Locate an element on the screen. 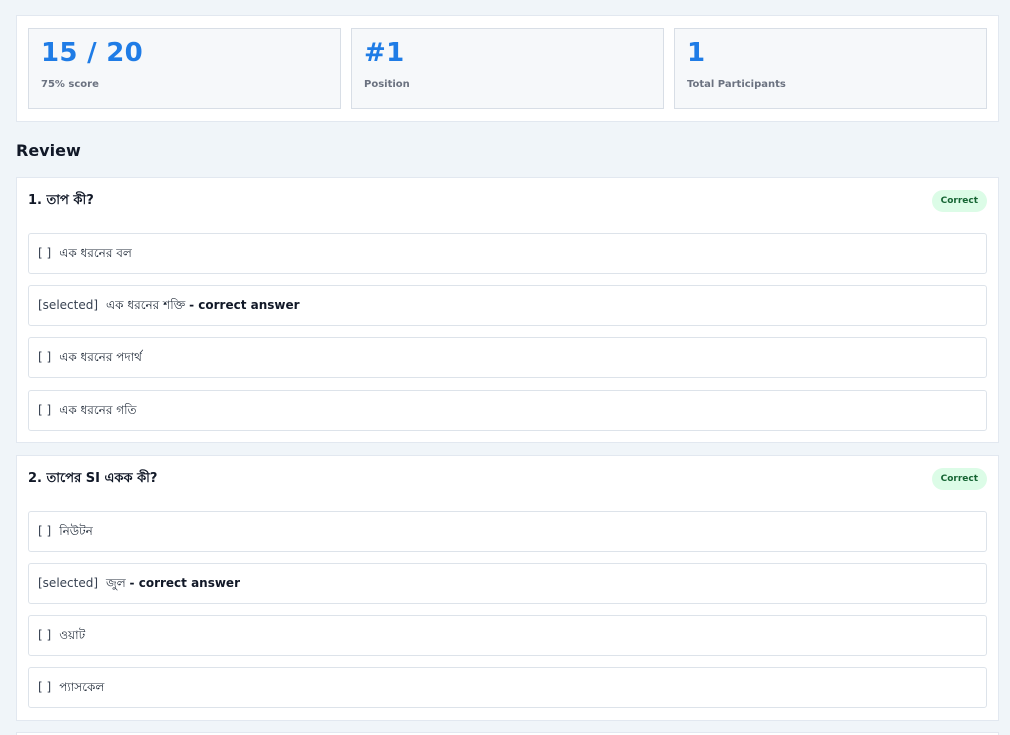  option-text: ওয়াট is located at coordinates (72, 635).